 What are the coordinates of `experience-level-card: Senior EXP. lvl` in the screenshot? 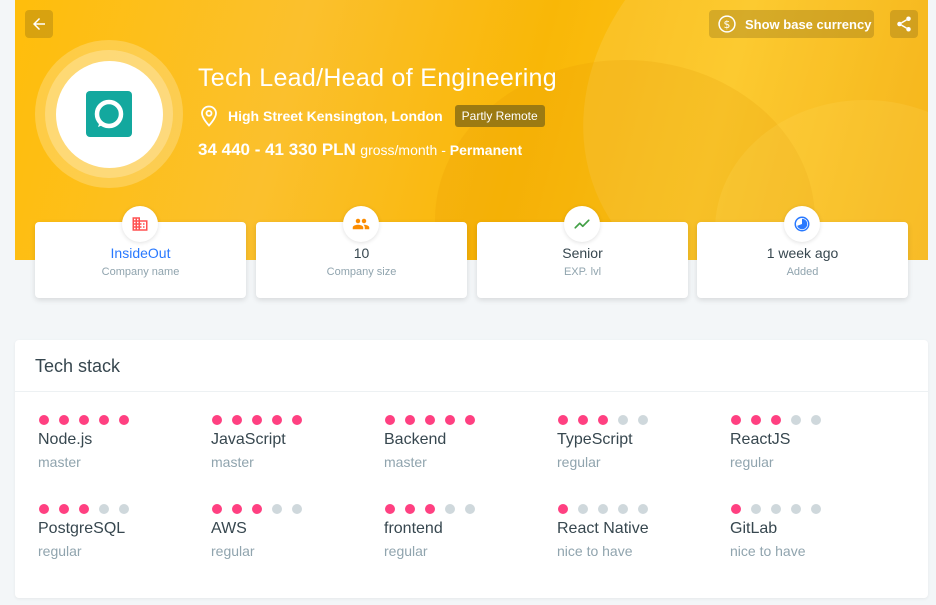 It's located at (582, 252).